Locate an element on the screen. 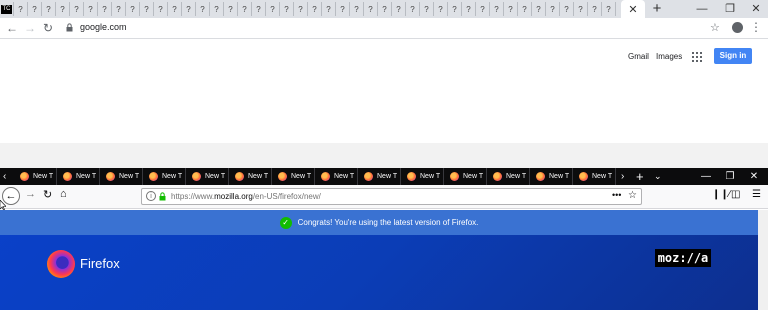 The image size is (768, 310). firefox-minimize-button: — is located at coordinates (706, 176).